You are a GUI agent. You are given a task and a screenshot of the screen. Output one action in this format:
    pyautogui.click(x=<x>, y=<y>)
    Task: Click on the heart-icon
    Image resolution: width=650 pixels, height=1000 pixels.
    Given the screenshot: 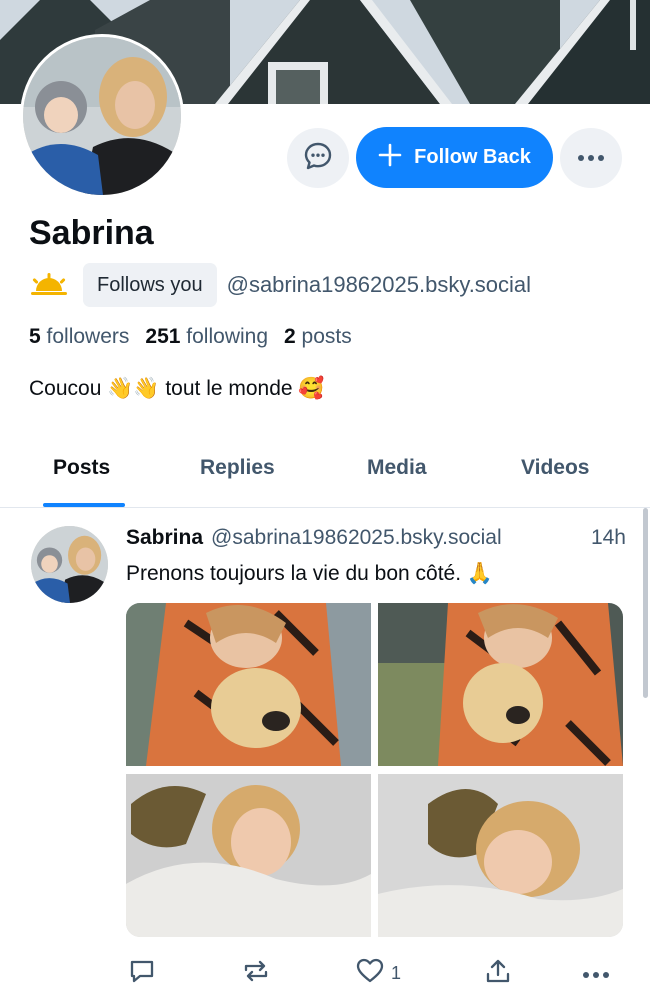 What is the action you would take?
    pyautogui.click(x=370, y=973)
    